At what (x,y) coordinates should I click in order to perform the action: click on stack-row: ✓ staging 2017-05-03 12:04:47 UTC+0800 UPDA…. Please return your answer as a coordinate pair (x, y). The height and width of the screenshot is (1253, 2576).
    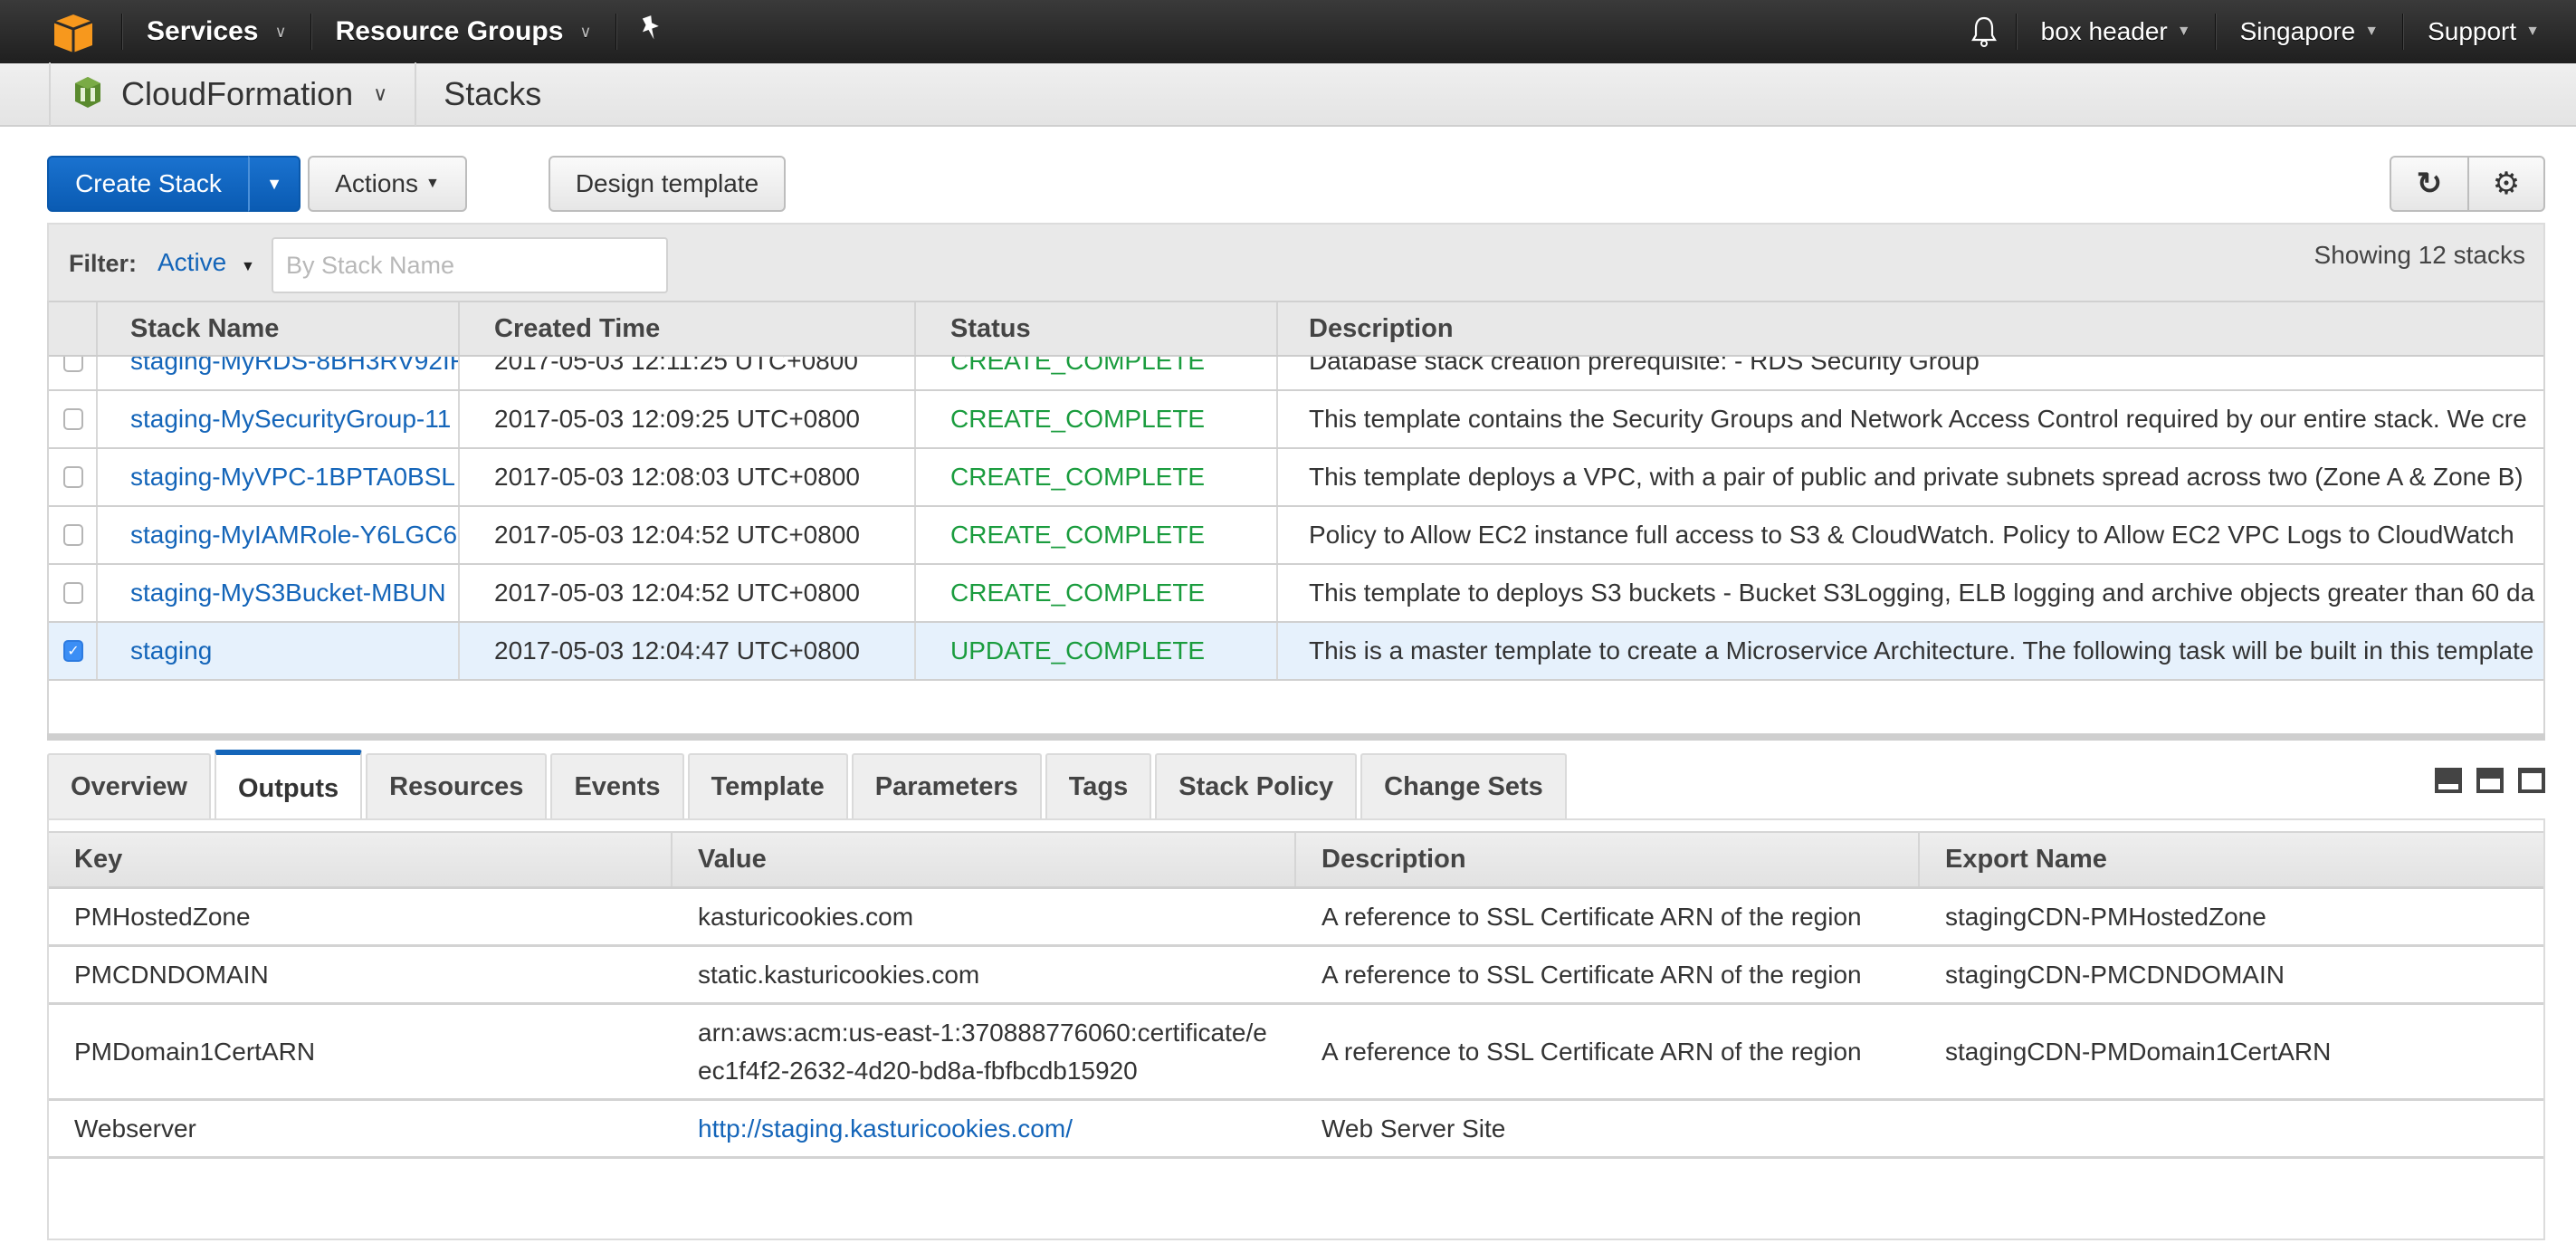
    Looking at the image, I should click on (1296, 652).